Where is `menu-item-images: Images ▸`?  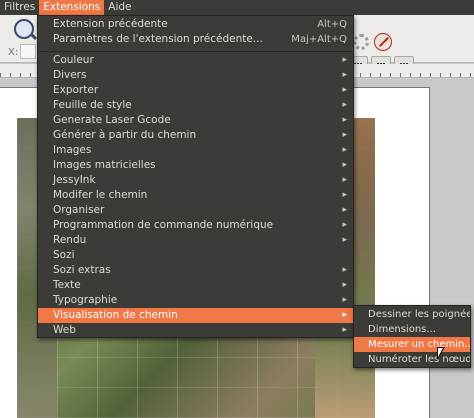 menu-item-images: Images ▸ is located at coordinates (195, 150).